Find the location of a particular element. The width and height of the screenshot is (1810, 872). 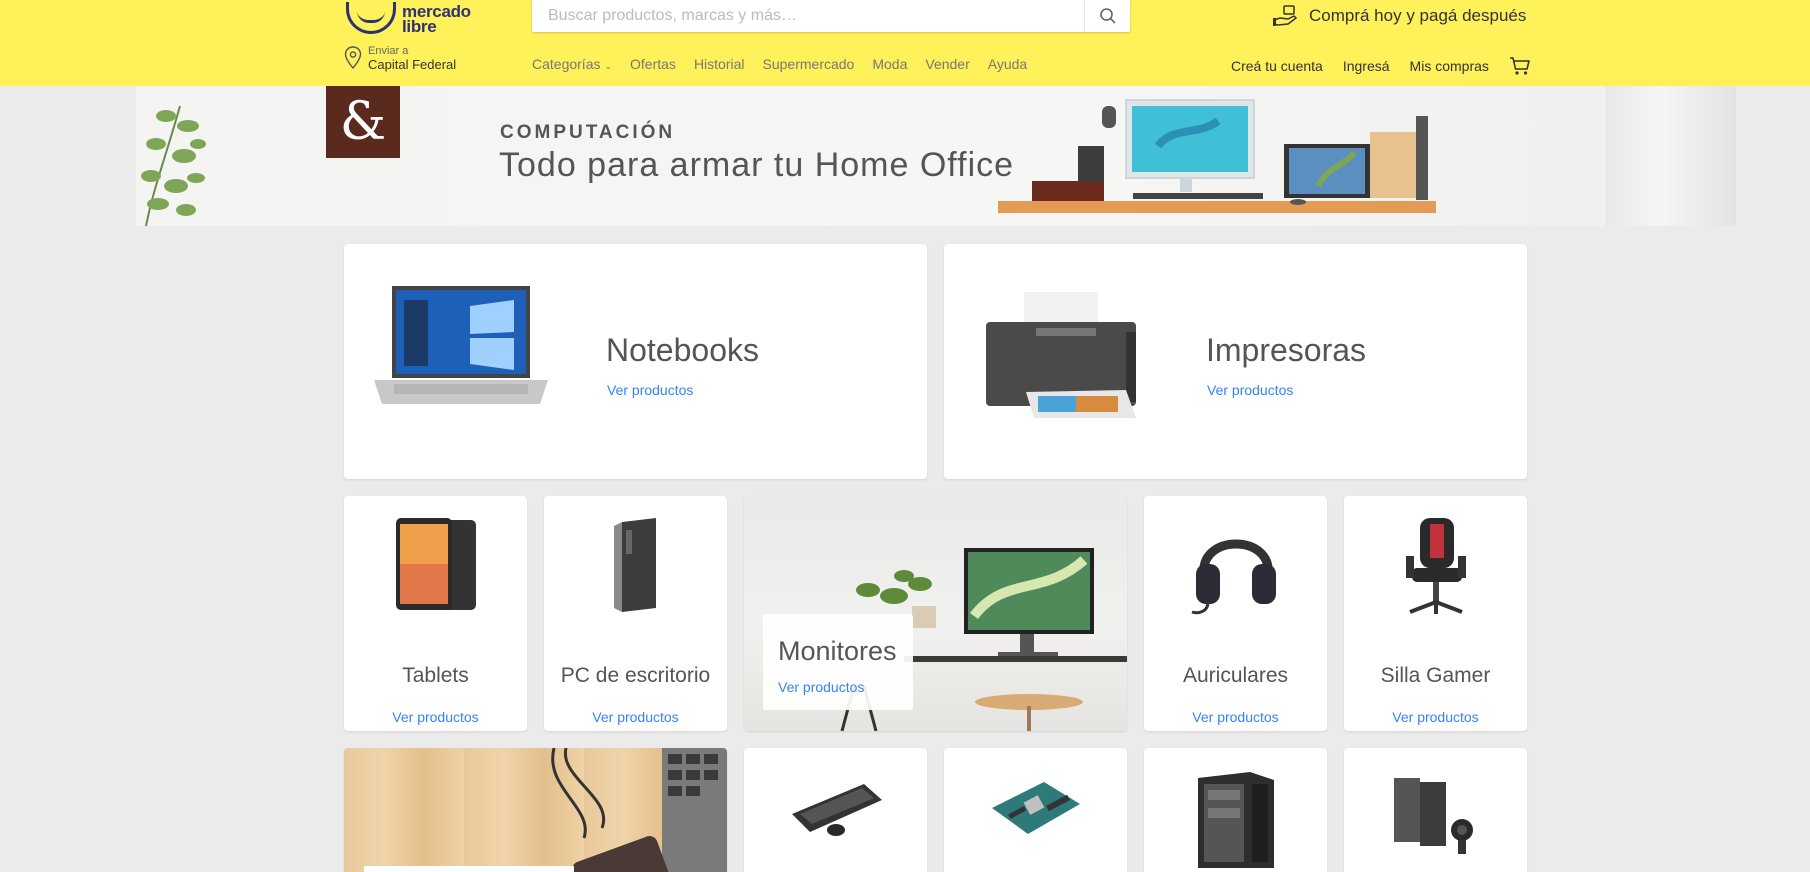

window-decor is located at coordinates (1671, 156).